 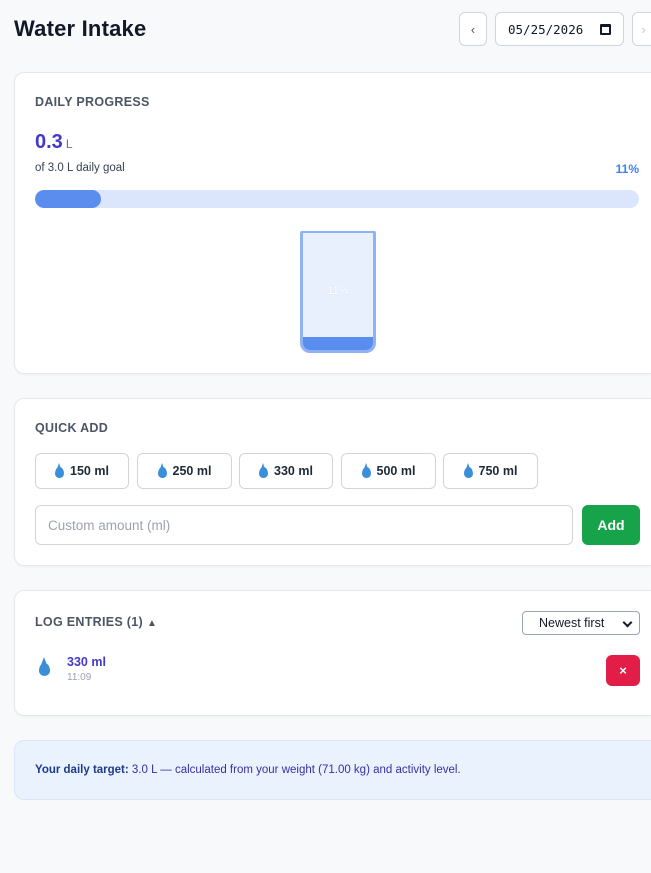 I want to click on water-glass: 11%, so click(x=338, y=292).